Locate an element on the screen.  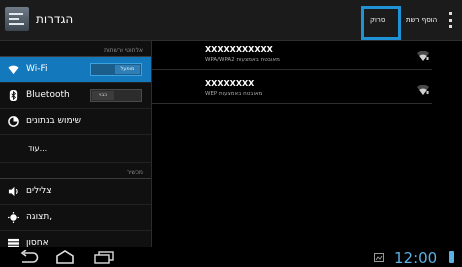
battery-icon is located at coordinates (451, 257).